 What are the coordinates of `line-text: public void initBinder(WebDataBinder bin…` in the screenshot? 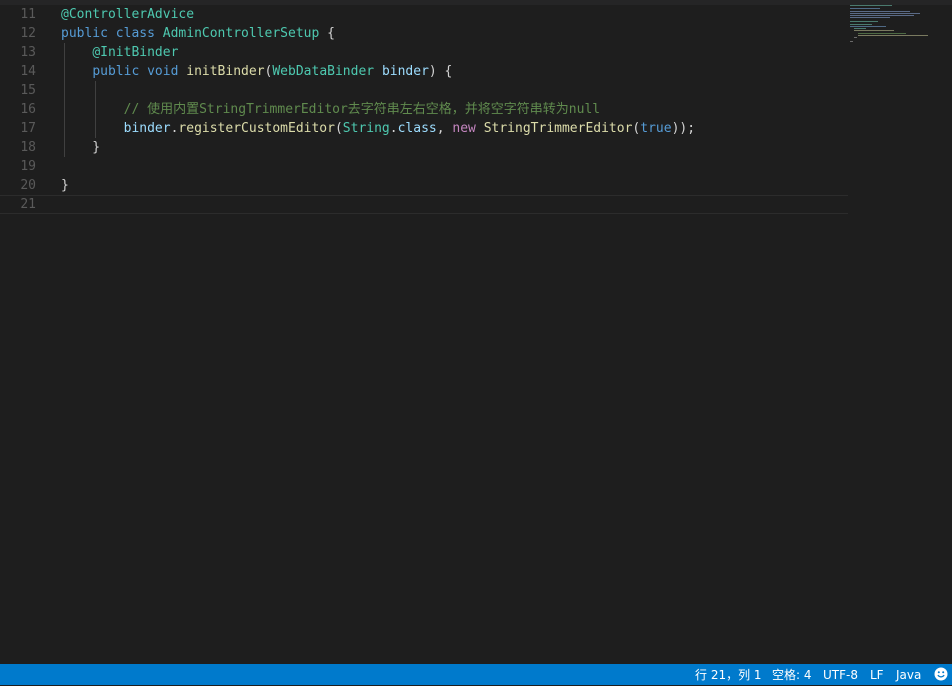 It's located at (256, 71).